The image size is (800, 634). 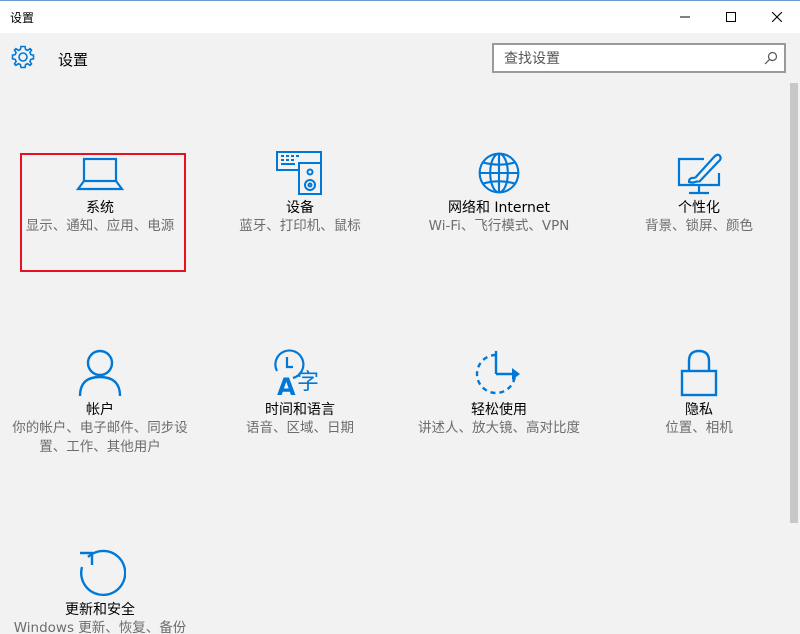 I want to click on tile-description: Wi-Fi、飞行模式、VPN, so click(x=499, y=226).